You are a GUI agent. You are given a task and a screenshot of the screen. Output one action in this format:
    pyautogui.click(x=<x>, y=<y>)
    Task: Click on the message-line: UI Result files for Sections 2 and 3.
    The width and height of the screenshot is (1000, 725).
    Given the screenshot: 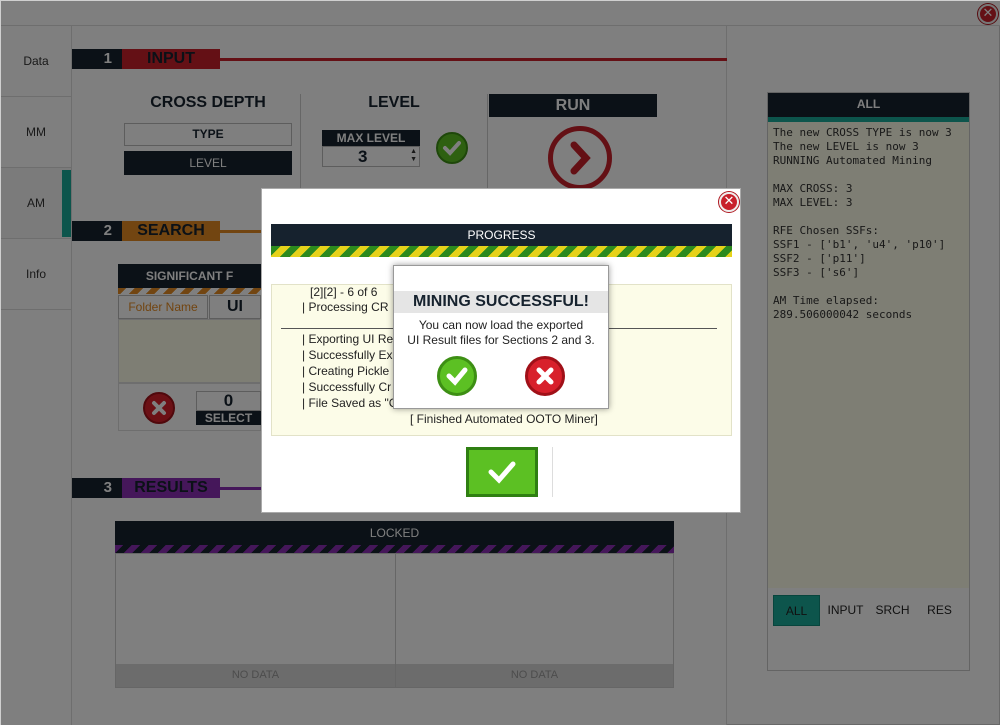 What is the action you would take?
    pyautogui.click(x=501, y=340)
    